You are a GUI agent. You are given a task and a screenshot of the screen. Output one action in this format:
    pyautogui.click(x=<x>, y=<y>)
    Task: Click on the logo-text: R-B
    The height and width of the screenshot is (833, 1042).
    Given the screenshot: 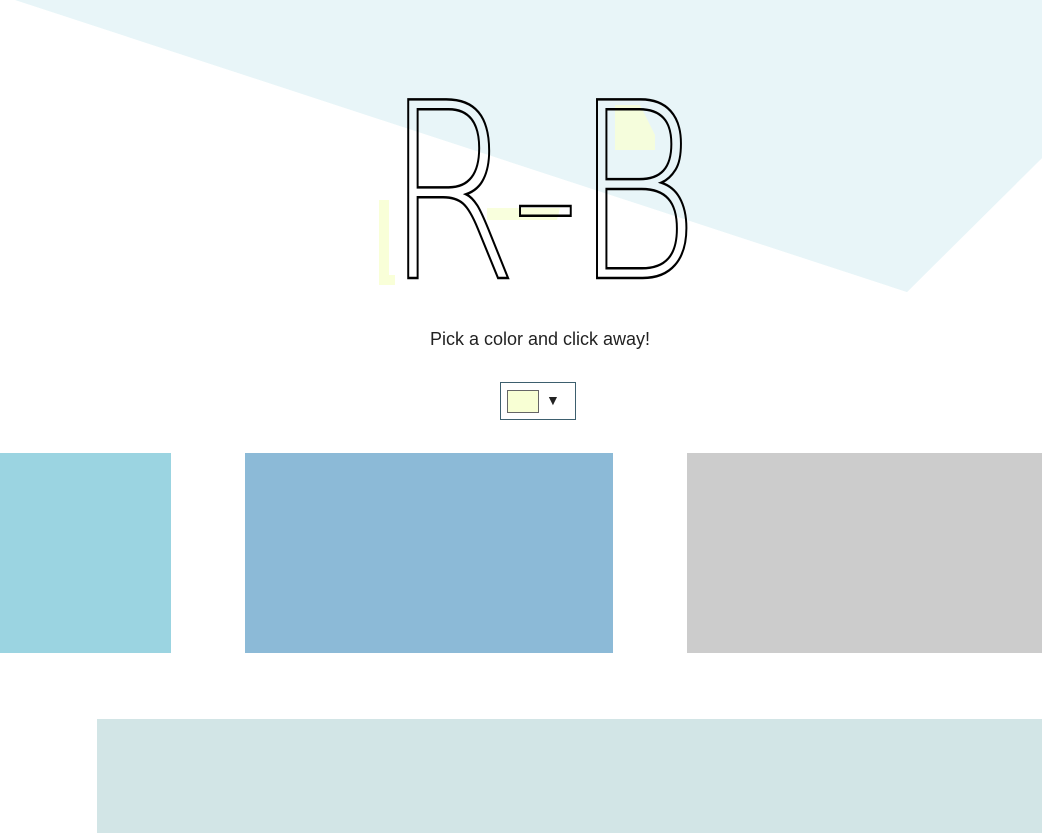 What is the action you would take?
    pyautogui.click(x=542, y=187)
    